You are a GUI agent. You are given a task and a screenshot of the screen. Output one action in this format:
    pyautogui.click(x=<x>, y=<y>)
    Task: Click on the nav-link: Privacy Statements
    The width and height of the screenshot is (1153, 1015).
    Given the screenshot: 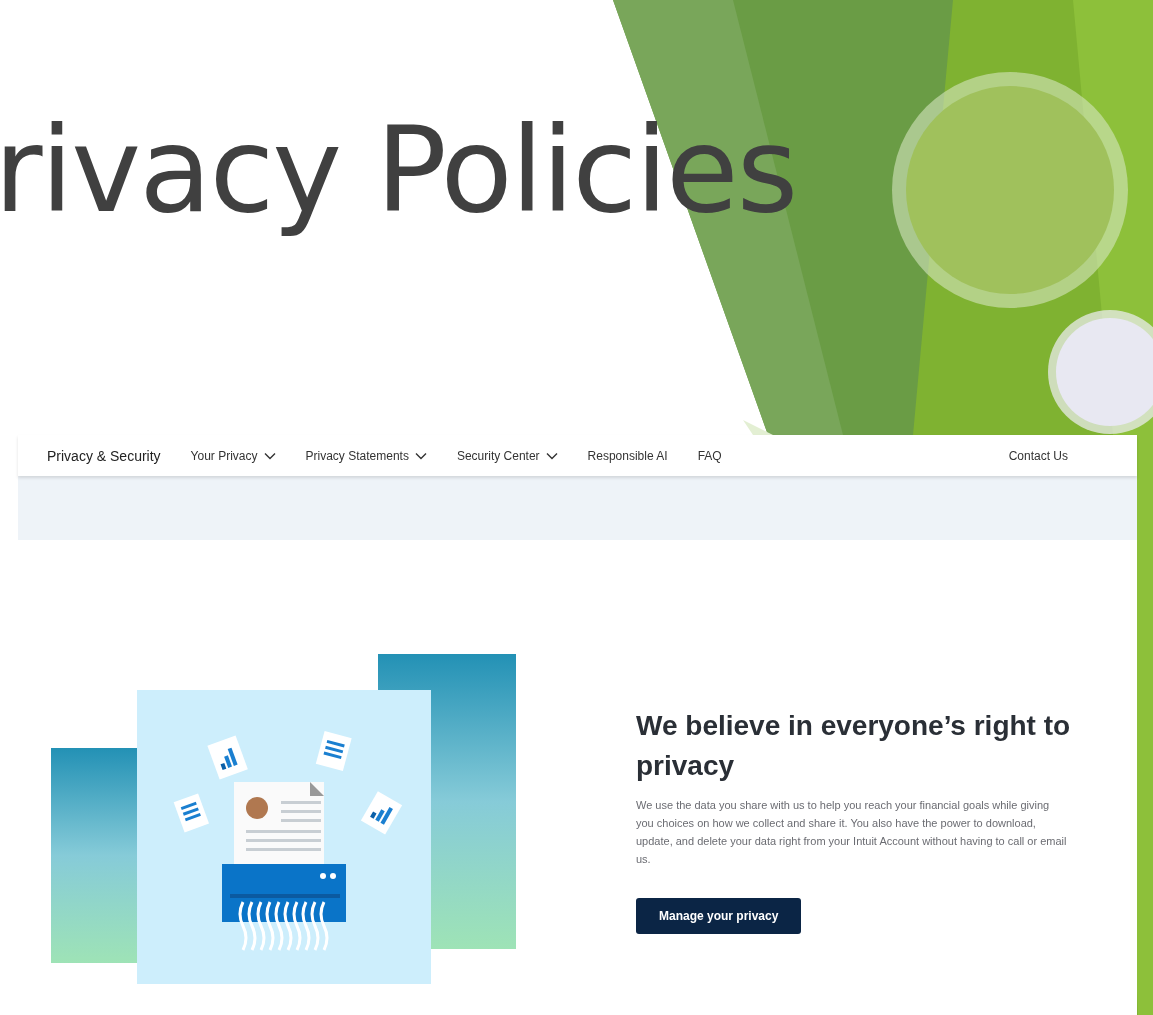 What is the action you would take?
    pyautogui.click(x=366, y=455)
    